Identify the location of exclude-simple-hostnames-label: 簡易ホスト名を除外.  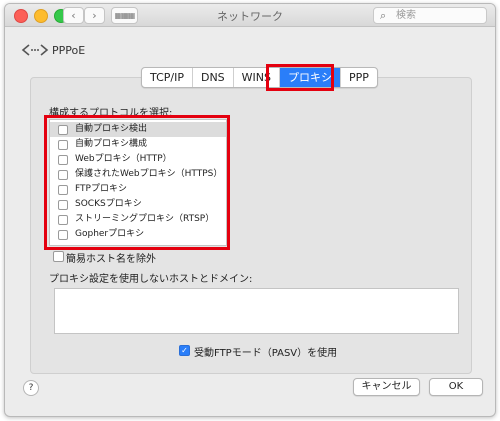
(111, 259).